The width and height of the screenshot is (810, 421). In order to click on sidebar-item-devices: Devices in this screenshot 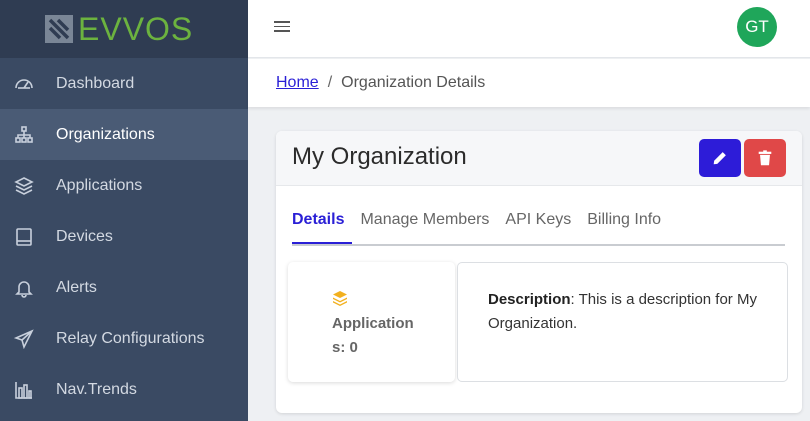, I will do `click(124, 236)`.